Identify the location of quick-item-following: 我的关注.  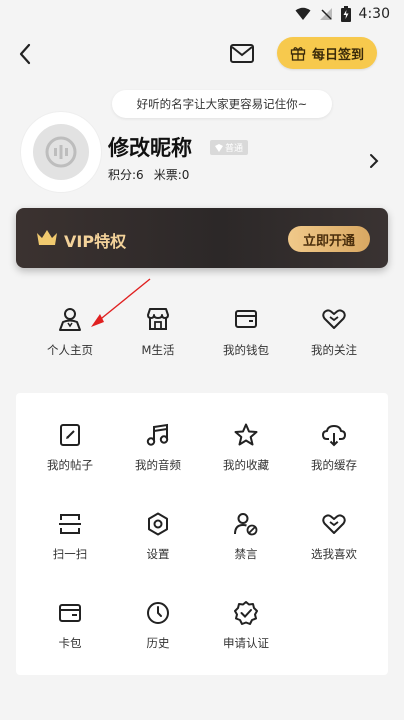
(334, 331).